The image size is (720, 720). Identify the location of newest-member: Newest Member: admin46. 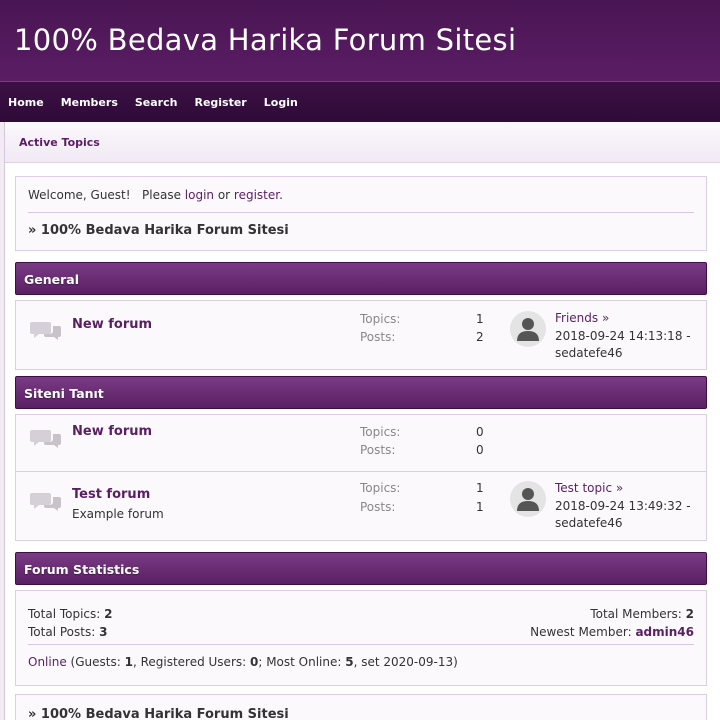
(612, 632).